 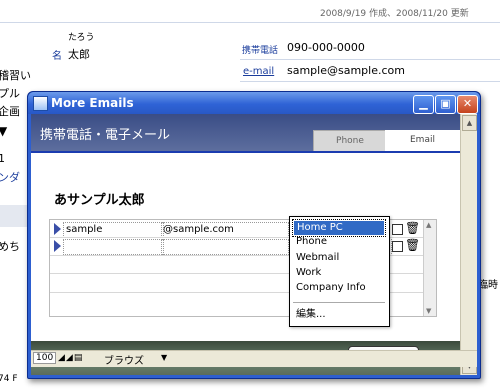 What do you see at coordinates (260, 51) in the screenshot?
I see `mobile-phone-label: 携帯電話` at bounding box center [260, 51].